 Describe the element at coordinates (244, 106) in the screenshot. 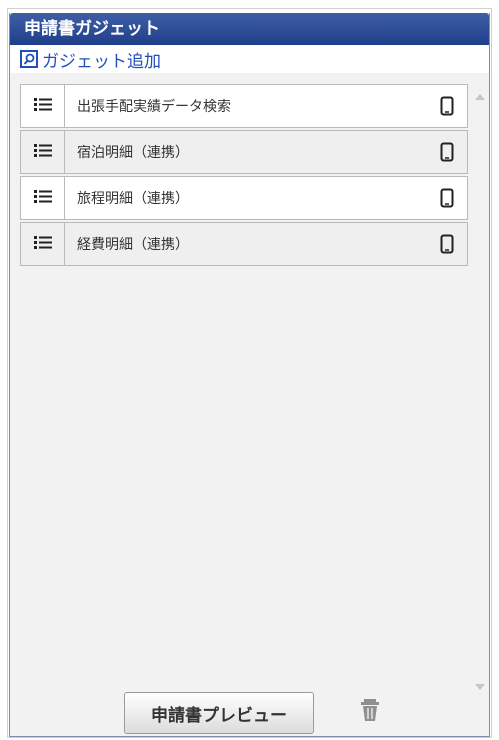

I see `gadget-item-1: 出張手配実績データ検索` at that location.